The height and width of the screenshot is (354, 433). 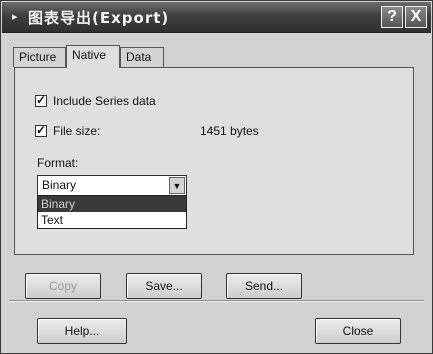 What do you see at coordinates (112, 204) in the screenshot?
I see `format-option-binary: Binary` at bounding box center [112, 204].